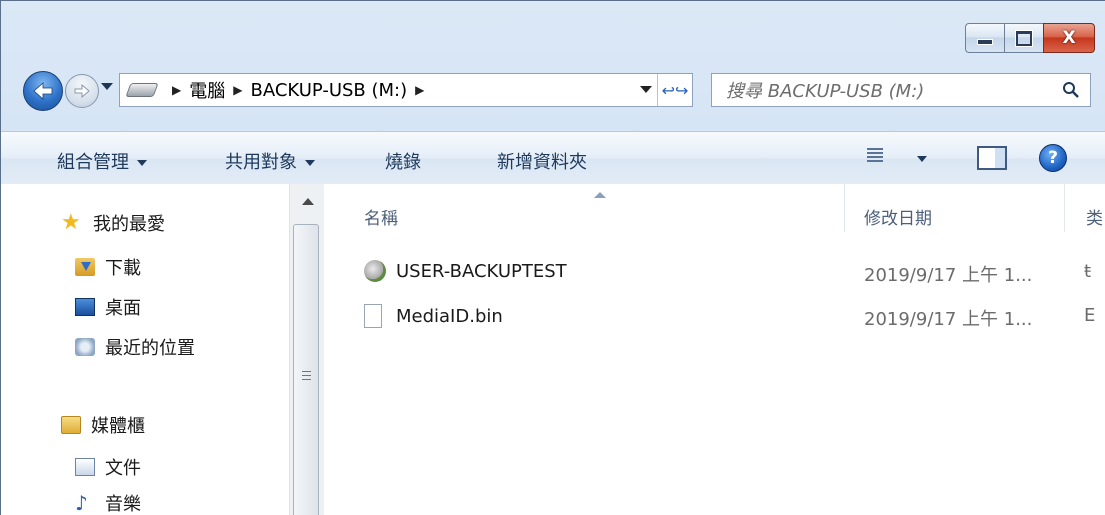  What do you see at coordinates (646, 89) in the screenshot?
I see `address-history-dropdown` at bounding box center [646, 89].